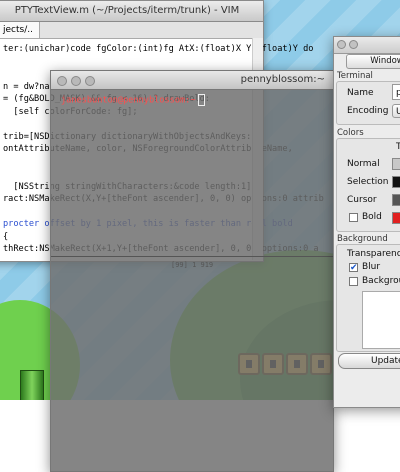  What do you see at coordinates (350, 133) in the screenshot?
I see `colors-section-label: Colors` at bounding box center [350, 133].